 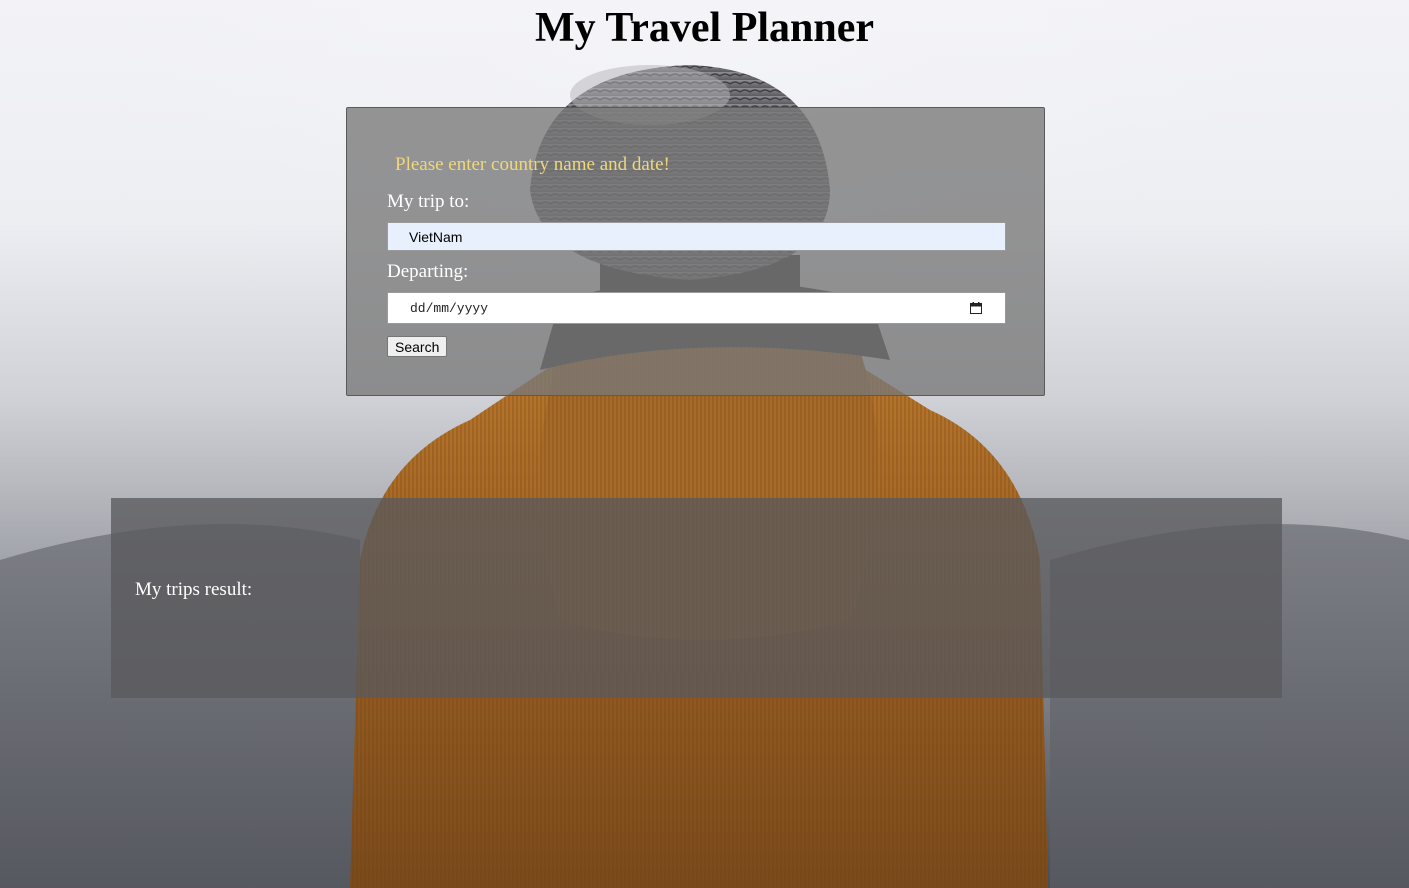 What do you see at coordinates (696, 236) in the screenshot?
I see `trip-destination-input` at bounding box center [696, 236].